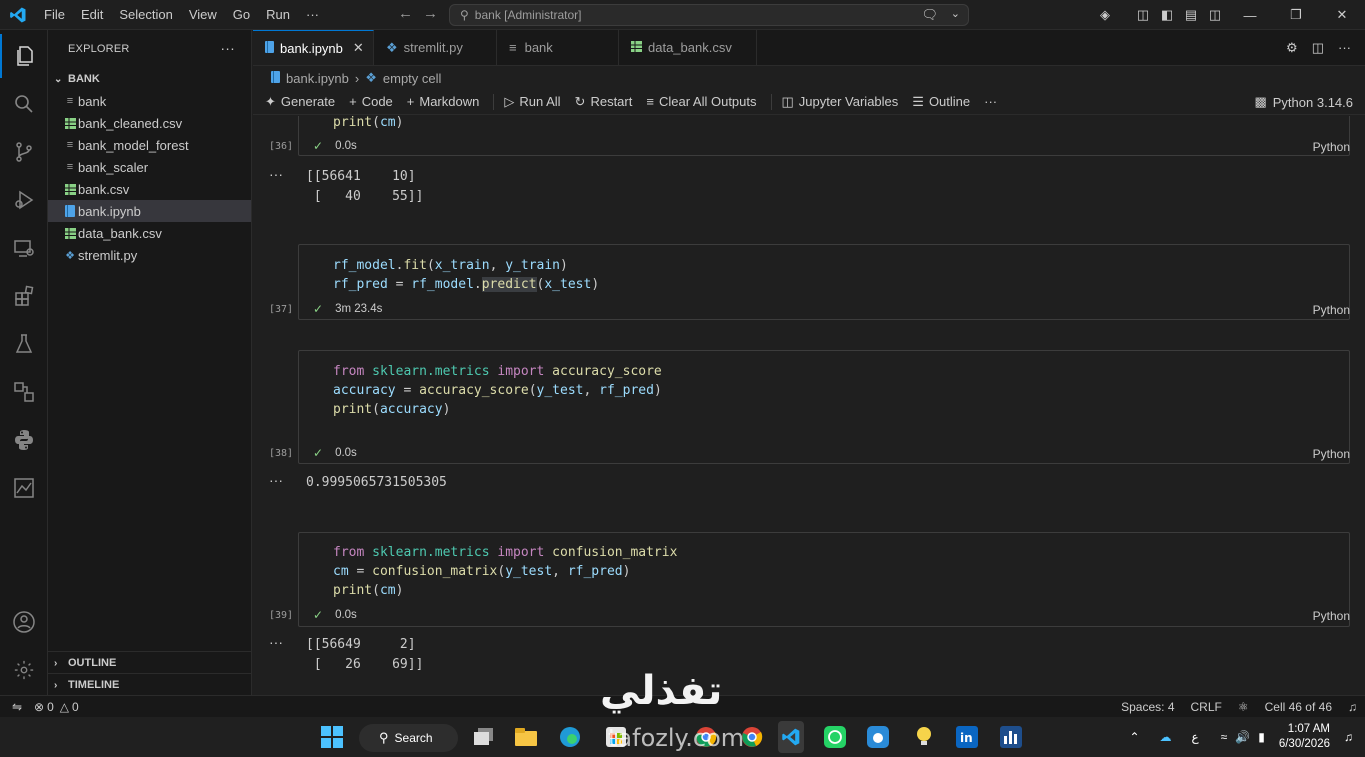 This screenshot has width=1365, height=757. I want to click on notification-bell-icon: ♫, so click(1348, 737).